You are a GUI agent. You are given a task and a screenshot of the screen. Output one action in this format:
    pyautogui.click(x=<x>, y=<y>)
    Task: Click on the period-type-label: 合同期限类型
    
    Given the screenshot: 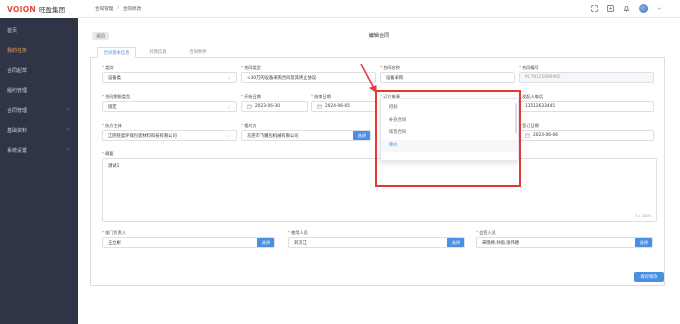 What is the action you would take?
    pyautogui.click(x=118, y=96)
    